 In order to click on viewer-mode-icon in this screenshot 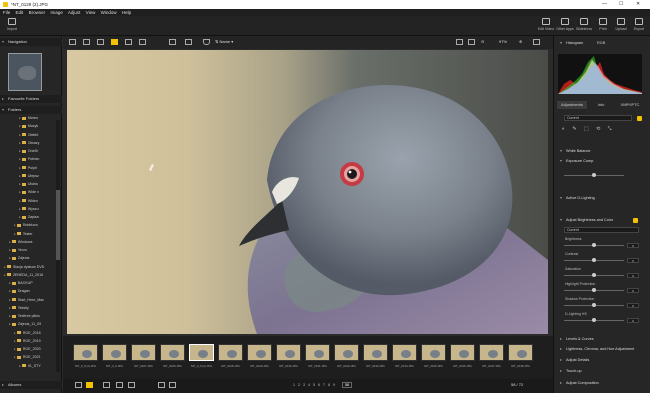, I will do `click(114, 42)`.